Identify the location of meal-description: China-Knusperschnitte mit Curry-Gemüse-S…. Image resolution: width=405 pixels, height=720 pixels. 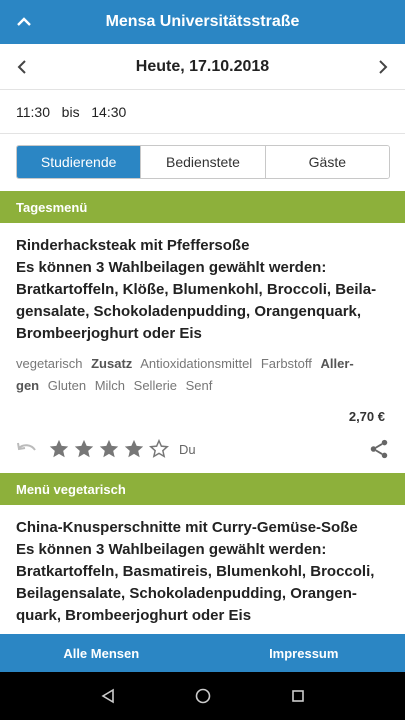
(203, 572).